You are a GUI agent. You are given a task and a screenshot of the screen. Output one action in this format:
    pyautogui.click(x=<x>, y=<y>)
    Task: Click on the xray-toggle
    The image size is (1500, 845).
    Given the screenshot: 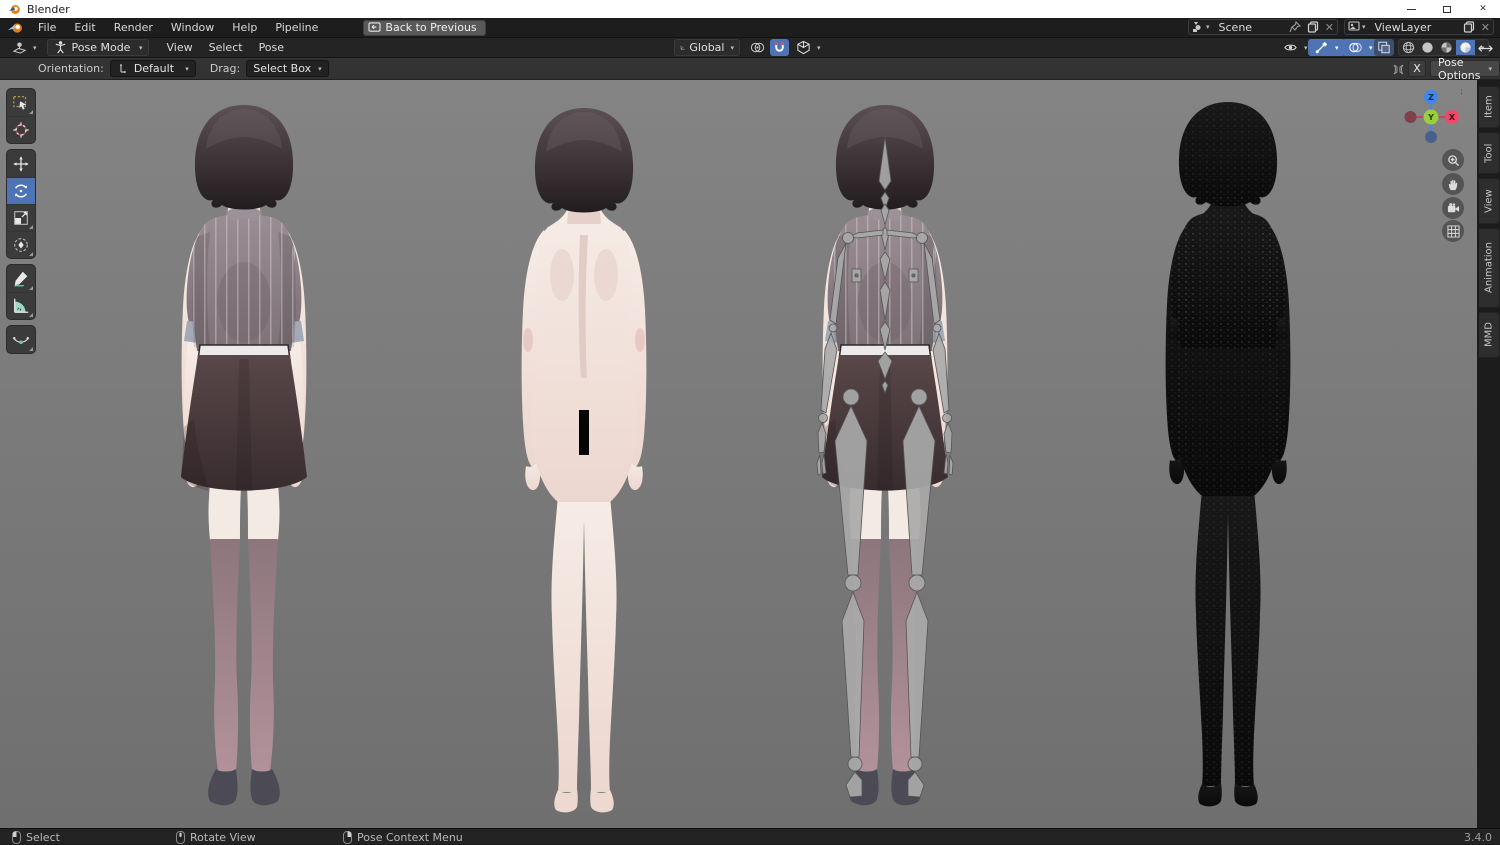 What is the action you would take?
    pyautogui.click(x=1384, y=47)
    